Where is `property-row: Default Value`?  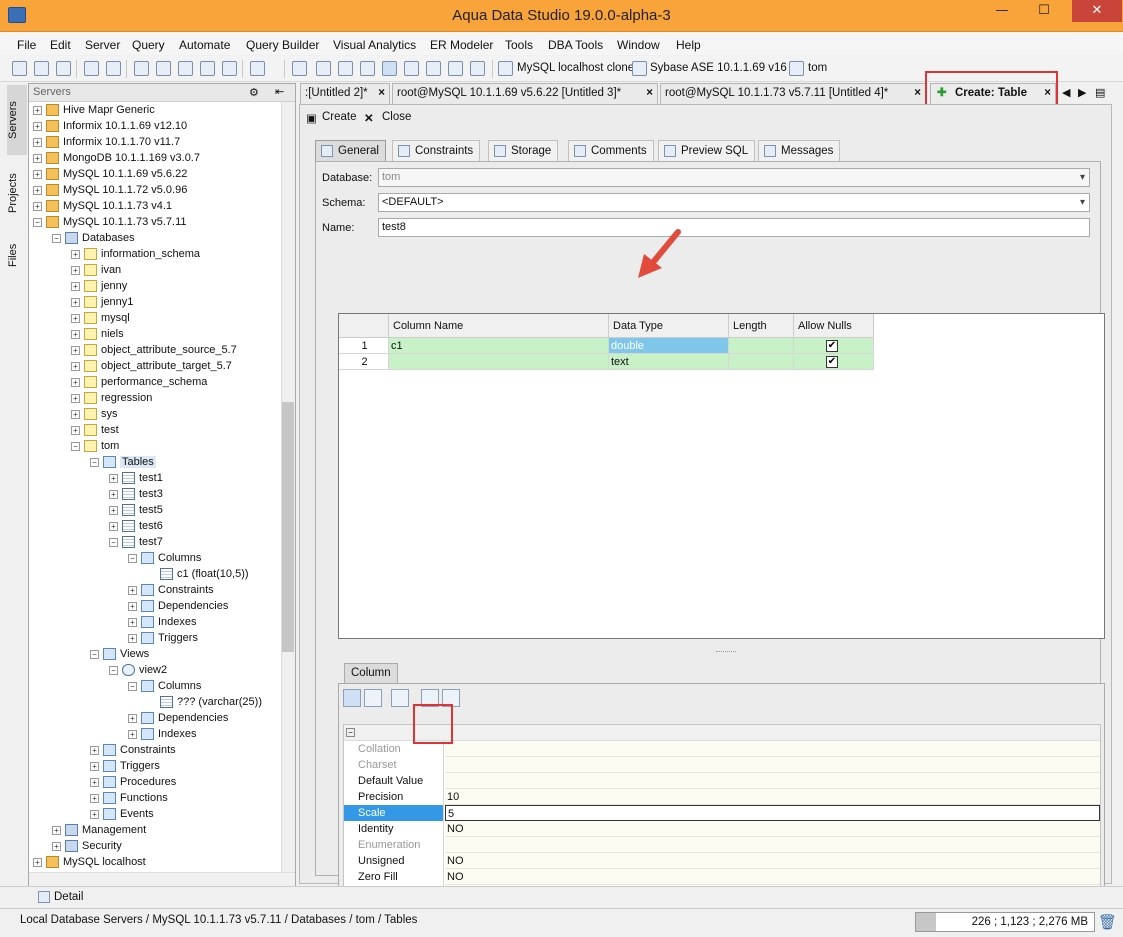 property-row: Default Value is located at coordinates (722, 781).